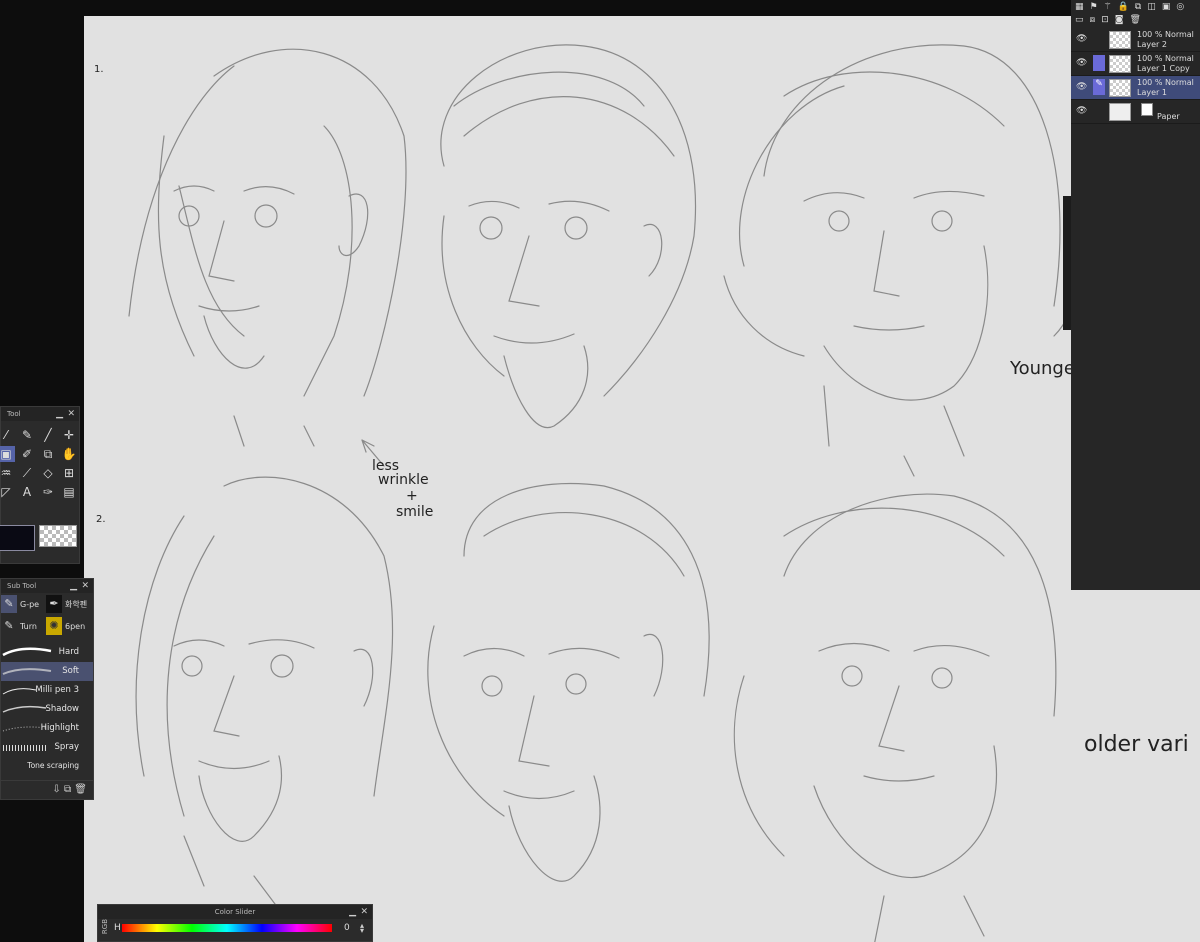 The image size is (1200, 942). Describe the element at coordinates (48, 435) in the screenshot. I see `pen-icon: ╱` at that location.